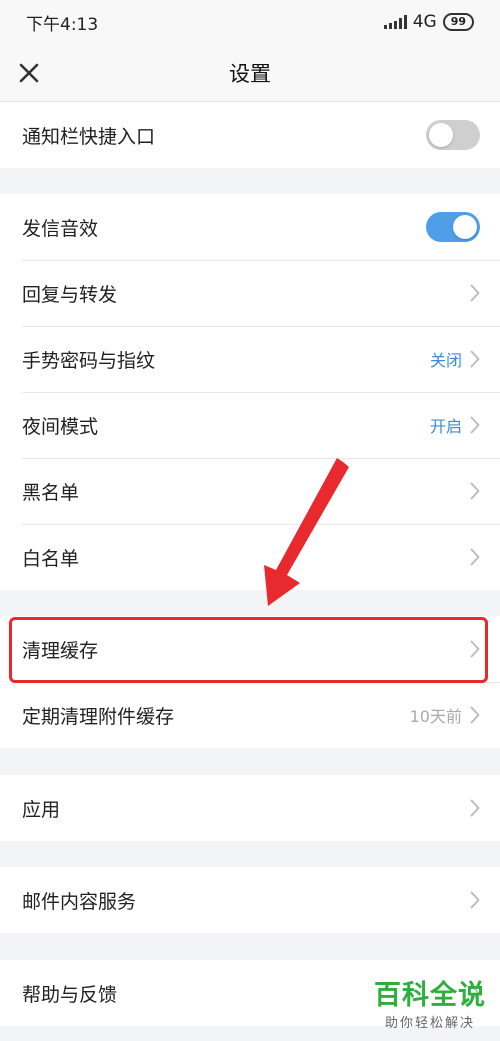 Image resolution: width=500 pixels, height=1041 pixels. Describe the element at coordinates (250, 425) in the screenshot. I see `setting-row-night-mode: 夜间模式 开启` at that location.